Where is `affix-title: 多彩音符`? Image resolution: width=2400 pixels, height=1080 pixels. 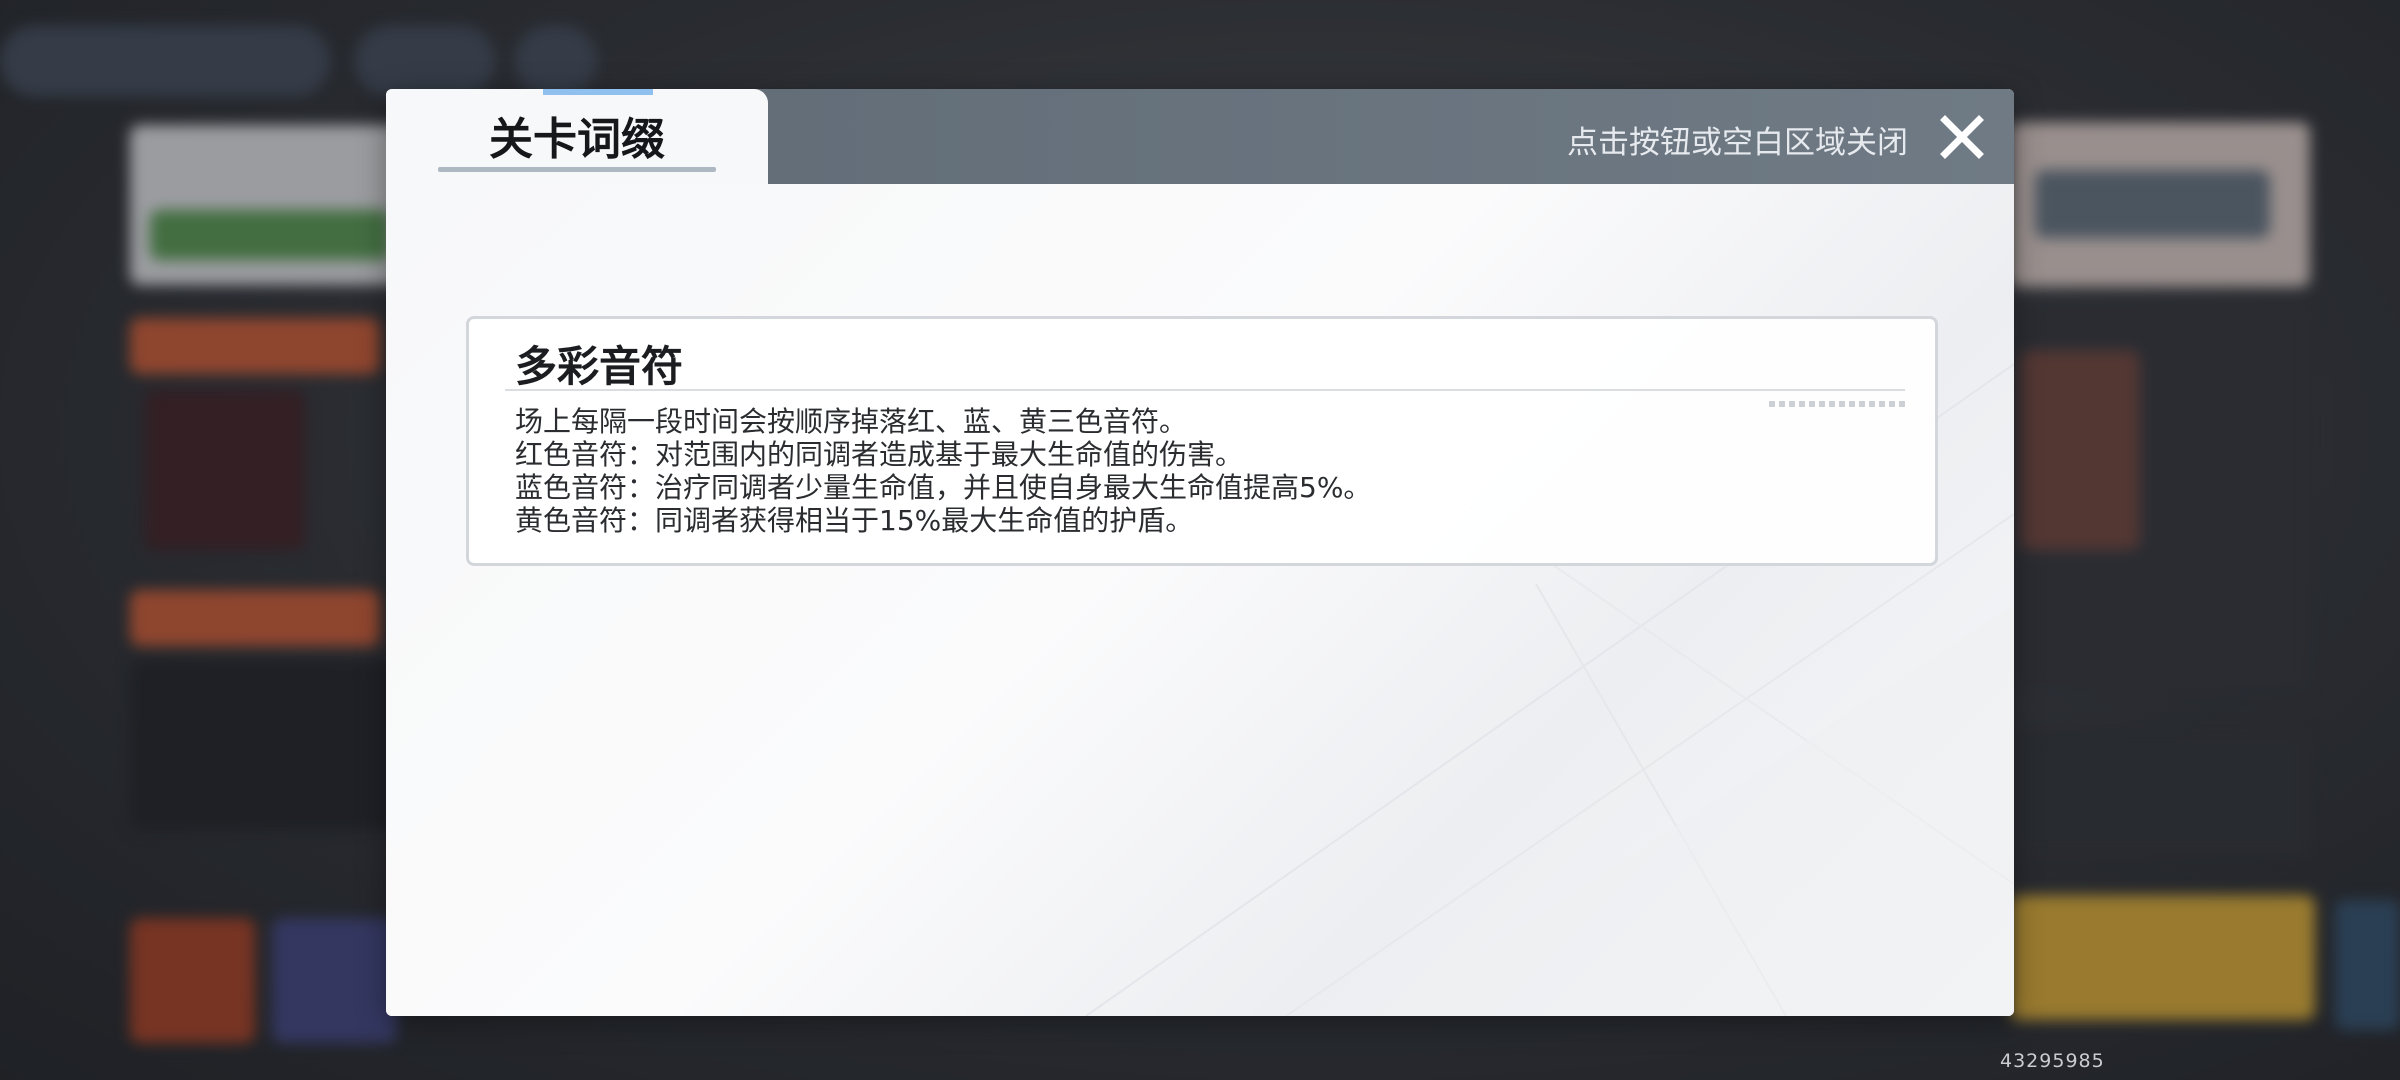 affix-title: 多彩音符 is located at coordinates (599, 366).